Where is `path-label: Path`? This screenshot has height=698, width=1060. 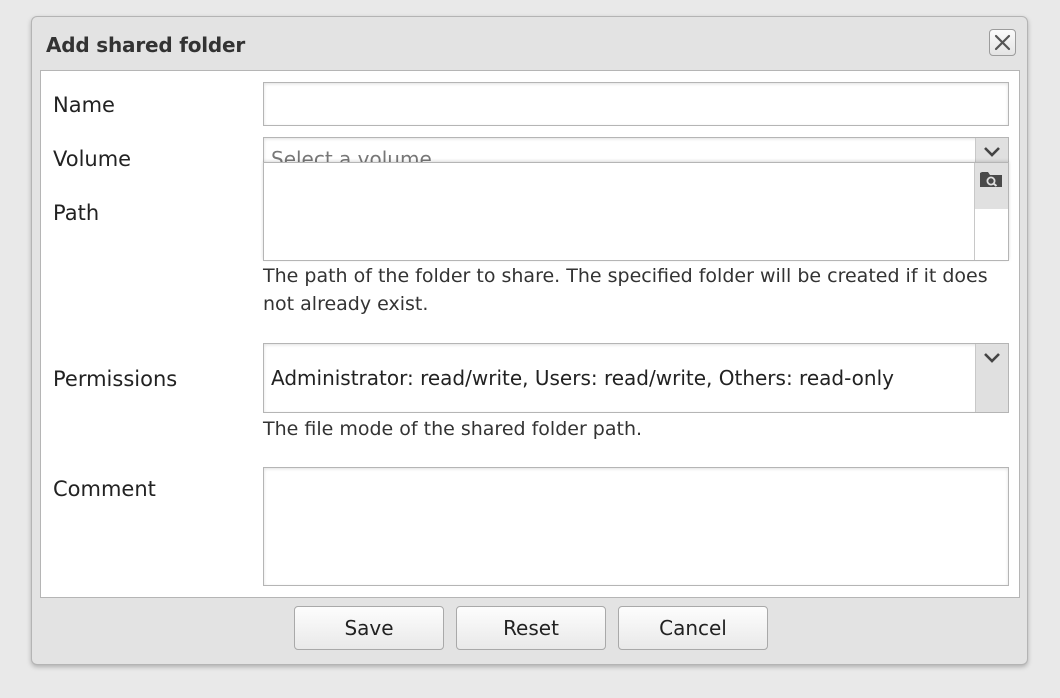
path-label: Path is located at coordinates (76, 213).